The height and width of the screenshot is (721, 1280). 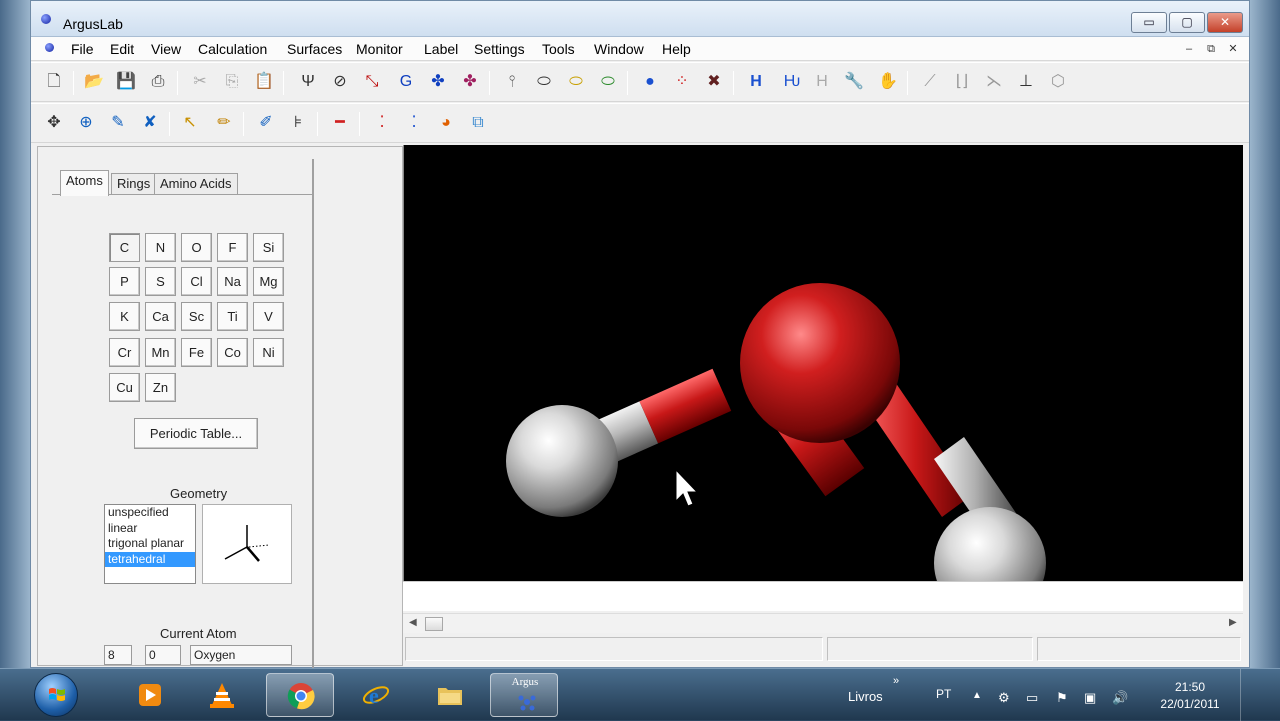 What do you see at coordinates (126, 82) in the screenshot?
I see `save-icon: 💾` at bounding box center [126, 82].